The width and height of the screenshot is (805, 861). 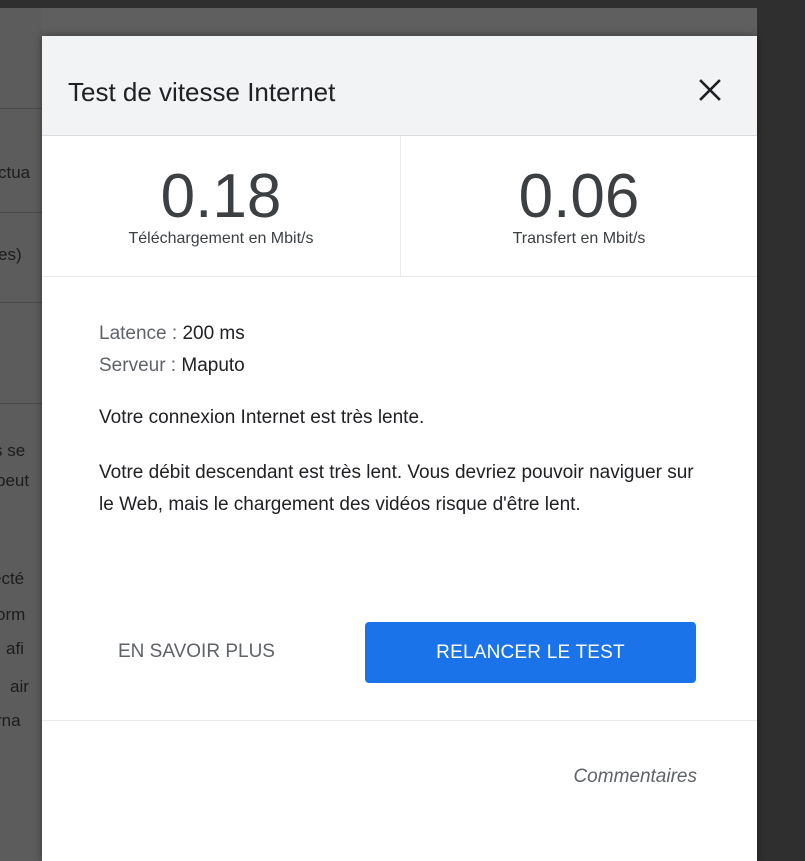 I want to click on latency-key: Latence :, so click(x=141, y=333).